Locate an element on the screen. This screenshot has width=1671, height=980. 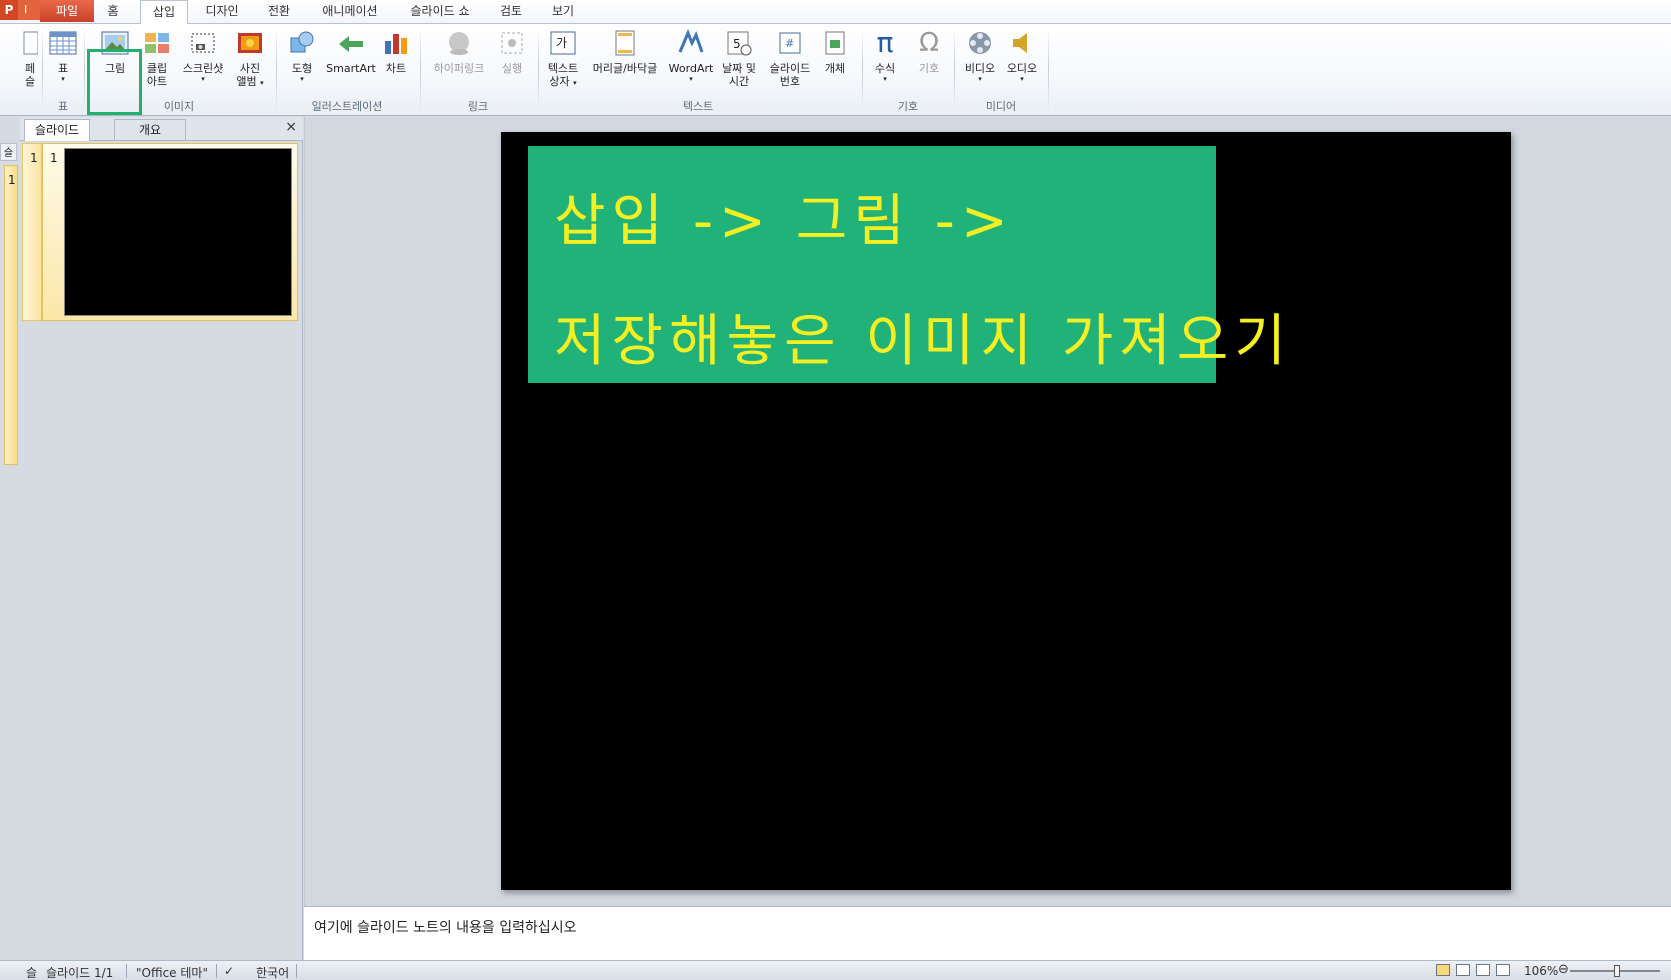
globe-icon is located at coordinates (459, 43).